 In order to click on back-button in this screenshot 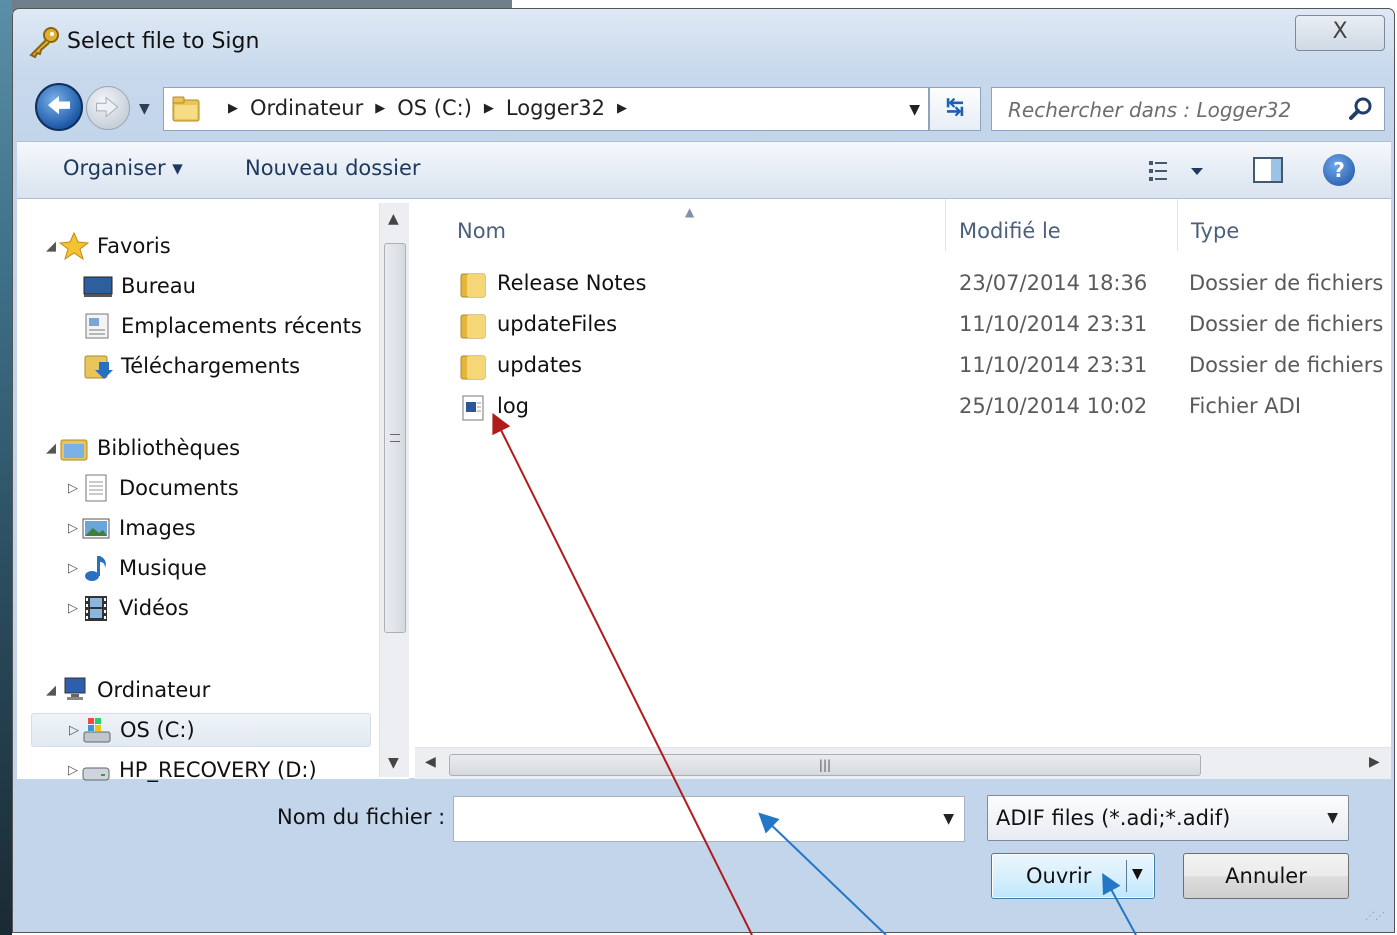, I will do `click(59, 107)`.